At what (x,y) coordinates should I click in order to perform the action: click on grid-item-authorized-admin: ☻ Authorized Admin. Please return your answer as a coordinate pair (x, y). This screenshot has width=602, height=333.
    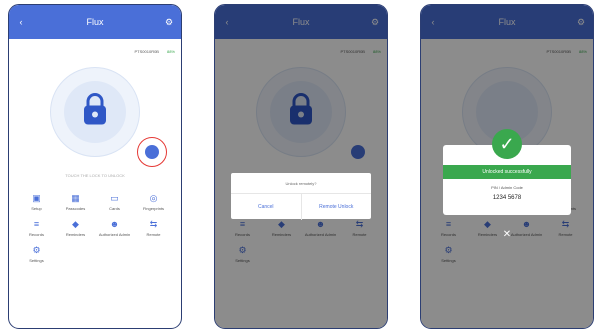
    Looking at the image, I should click on (114, 228).